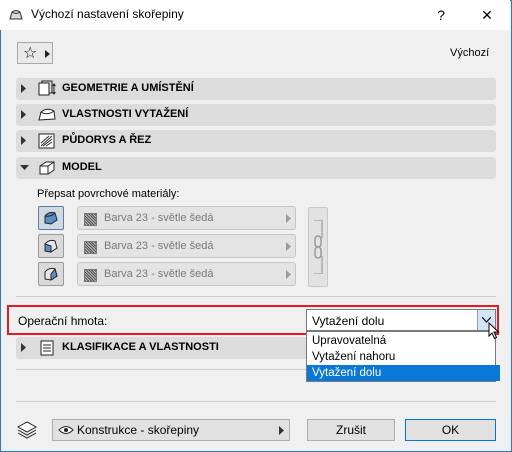  I want to click on layer-select: Konstrukce - skořepiny, so click(171, 430).